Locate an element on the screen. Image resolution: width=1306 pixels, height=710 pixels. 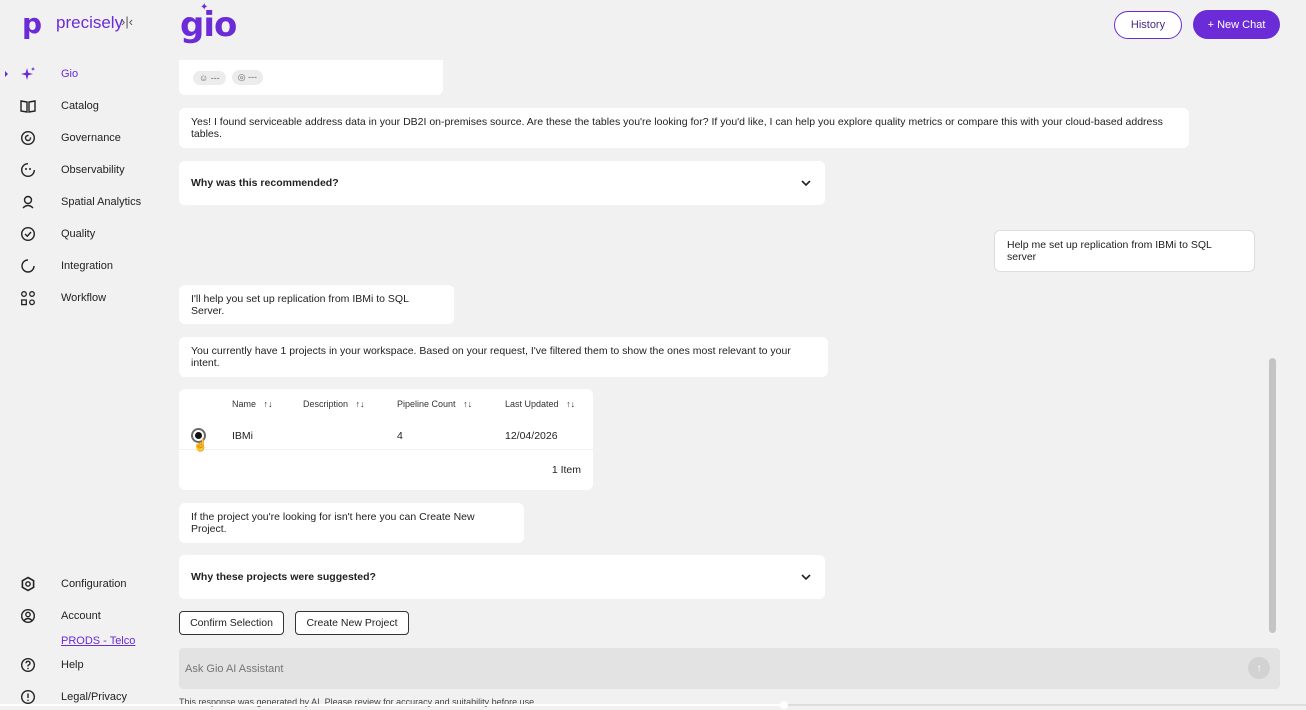
sidebar-item-observability: Observability is located at coordinates (85, 170).